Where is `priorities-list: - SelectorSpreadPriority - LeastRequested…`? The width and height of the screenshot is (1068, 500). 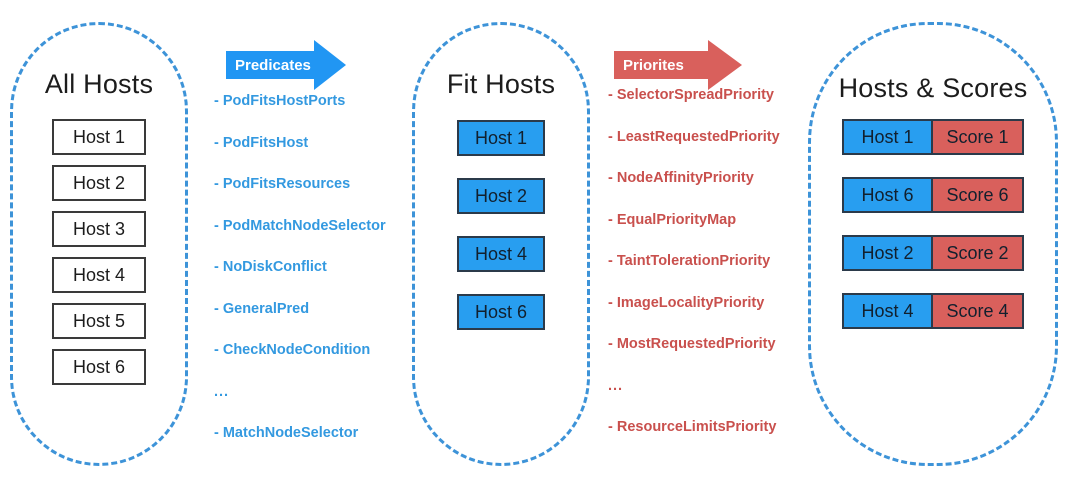 priorities-list: - SelectorSpreadPriority - LeastRequested… is located at coordinates (706, 261).